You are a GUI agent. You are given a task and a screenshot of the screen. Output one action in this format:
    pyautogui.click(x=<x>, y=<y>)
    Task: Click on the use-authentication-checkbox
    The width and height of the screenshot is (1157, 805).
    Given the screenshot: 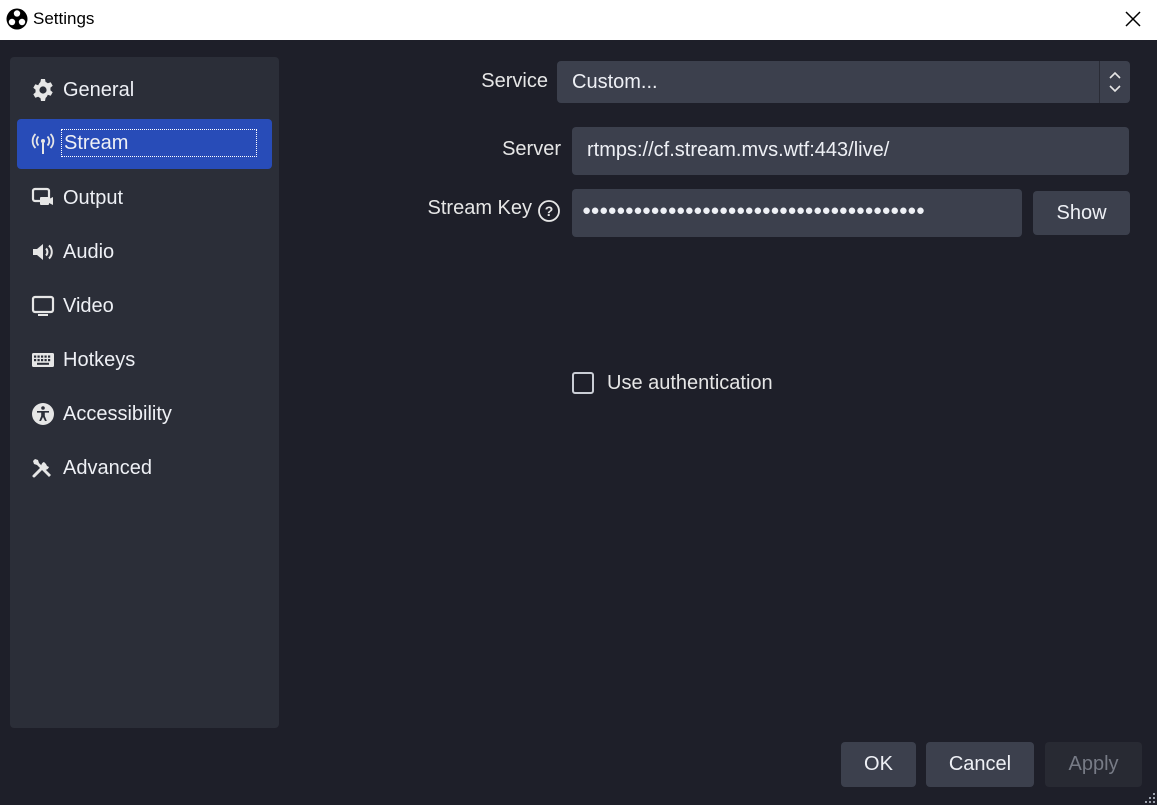 What is the action you would take?
    pyautogui.click(x=583, y=383)
    